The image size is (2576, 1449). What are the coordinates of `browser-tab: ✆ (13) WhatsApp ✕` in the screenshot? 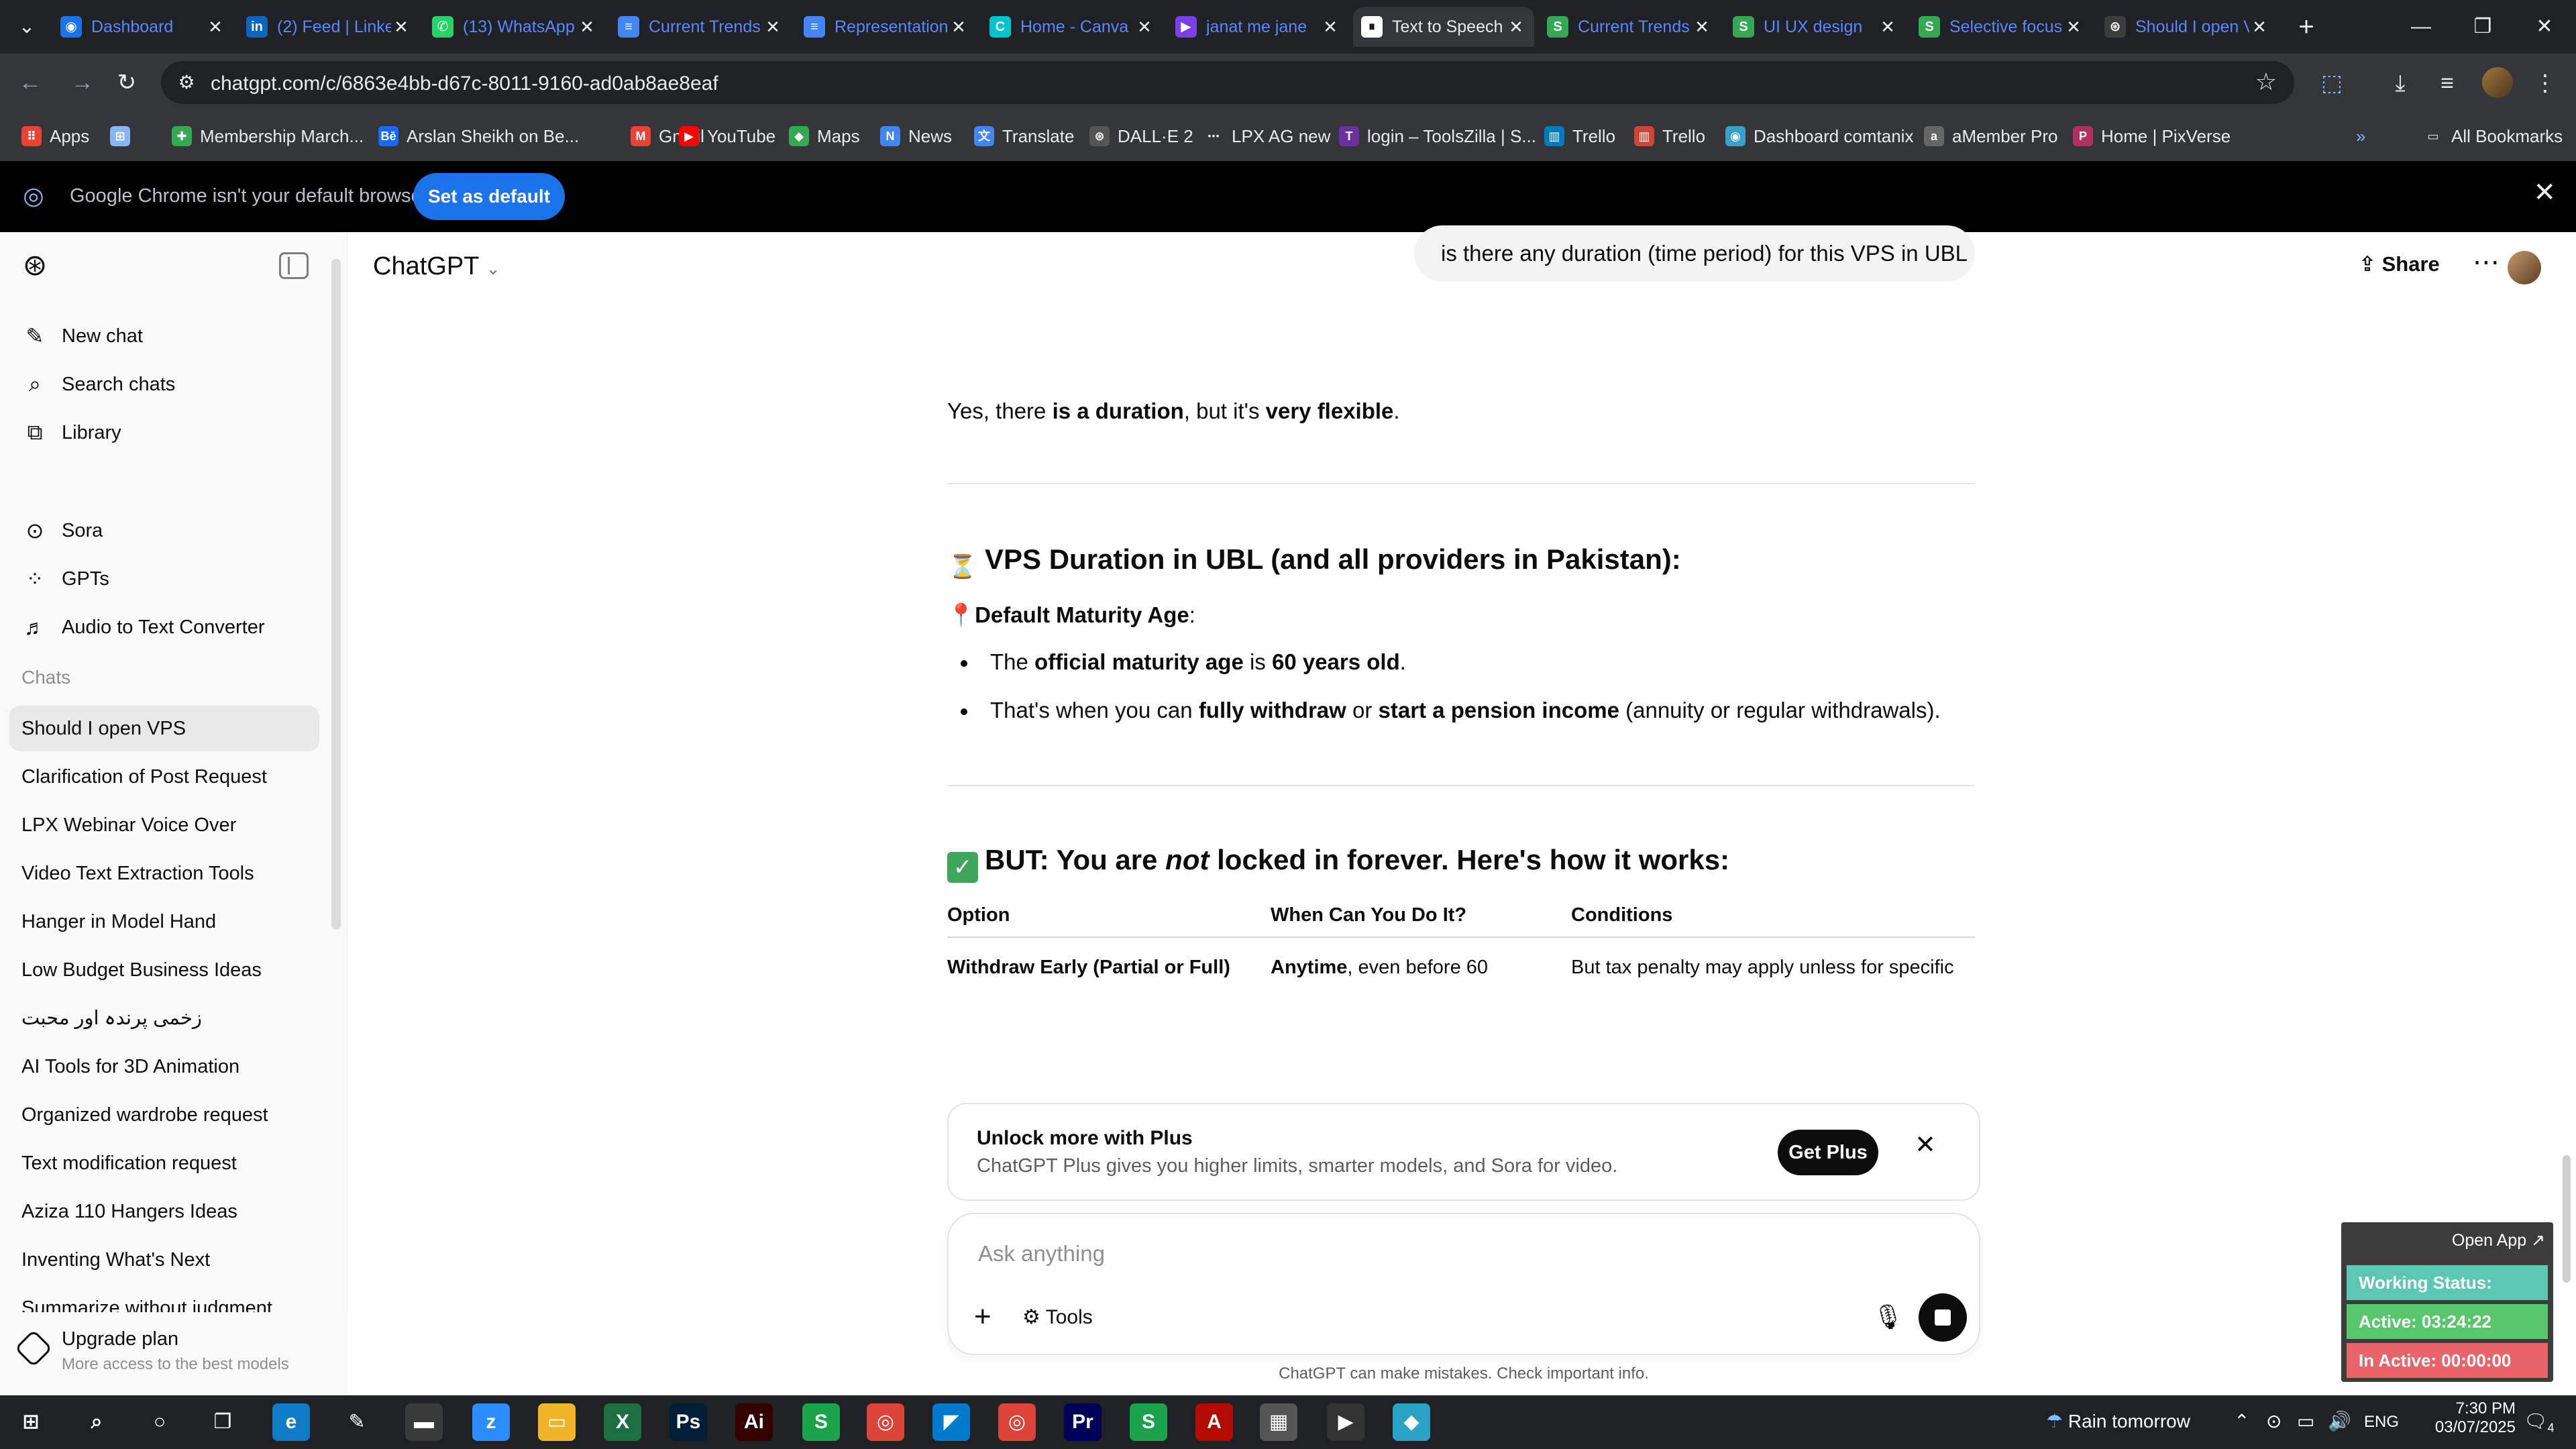 It's located at (514, 27).